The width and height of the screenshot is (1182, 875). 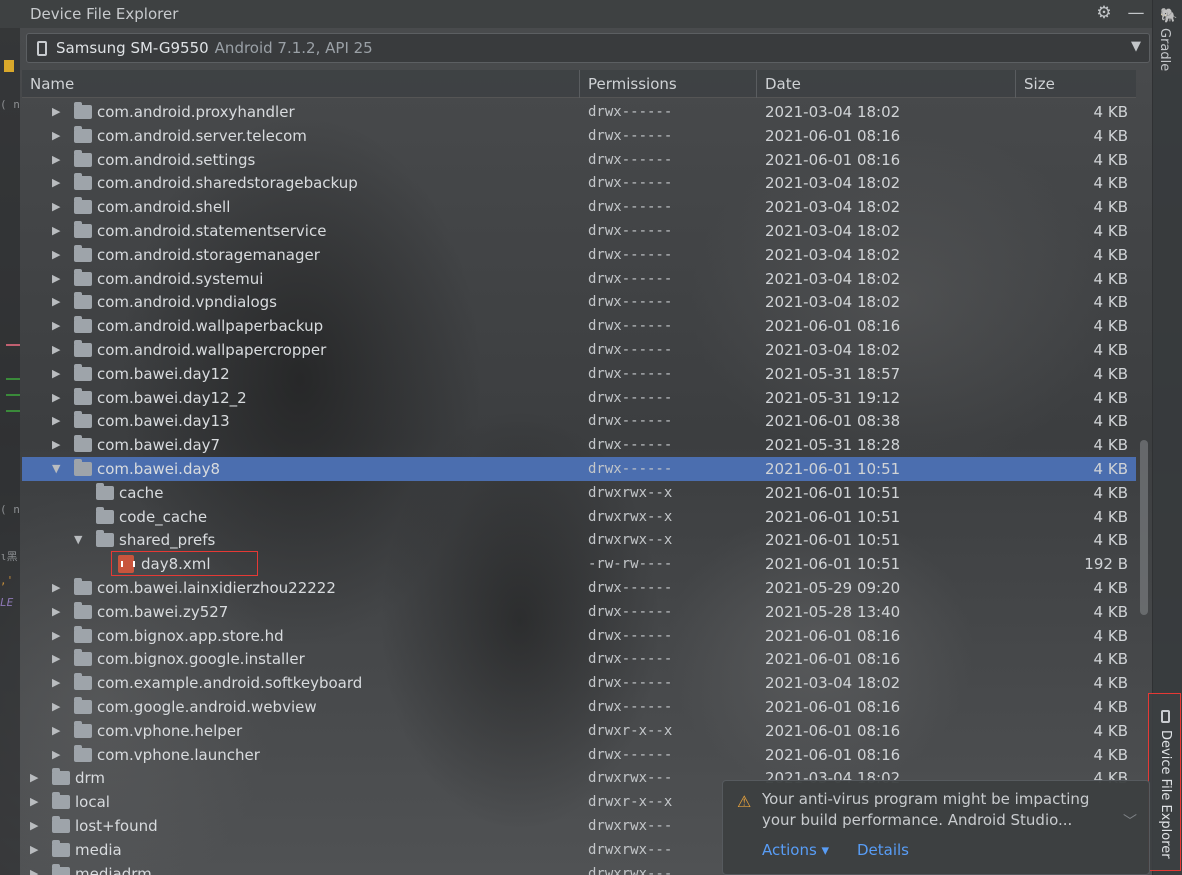 I want to click on column-header-size: Size, so click(x=1076, y=84).